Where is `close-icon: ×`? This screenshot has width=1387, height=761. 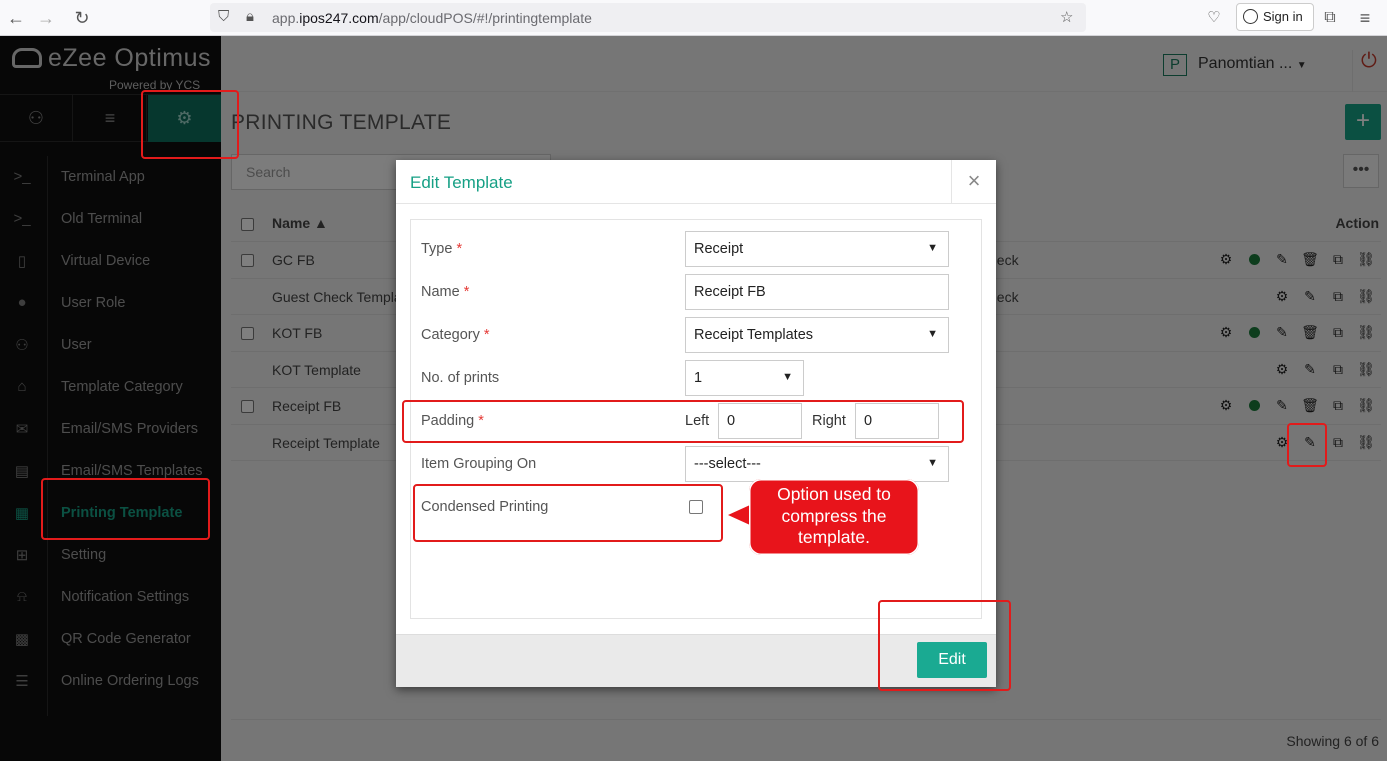
close-icon: × is located at coordinates (973, 182).